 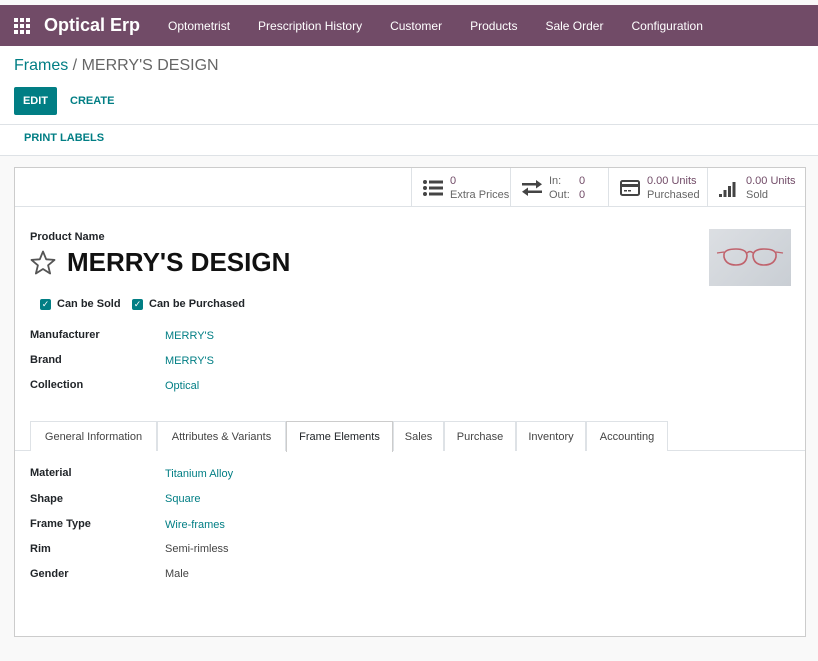 I want to click on apps-menu-icon, so click(x=22, y=25).